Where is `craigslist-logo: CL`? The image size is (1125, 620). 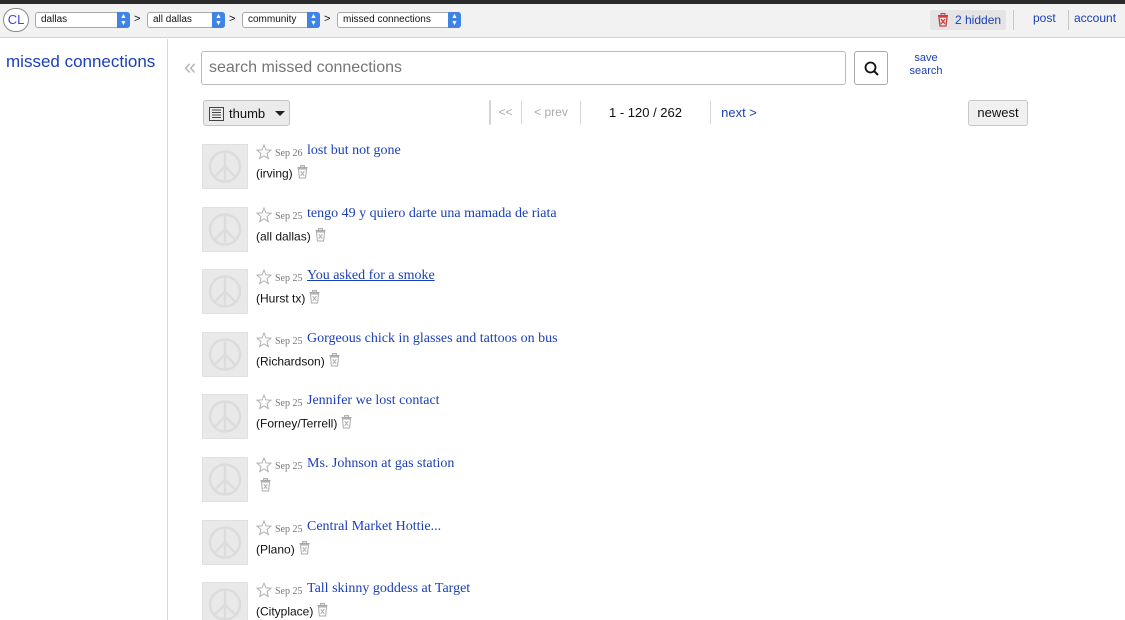
craigslist-logo: CL is located at coordinates (16, 20).